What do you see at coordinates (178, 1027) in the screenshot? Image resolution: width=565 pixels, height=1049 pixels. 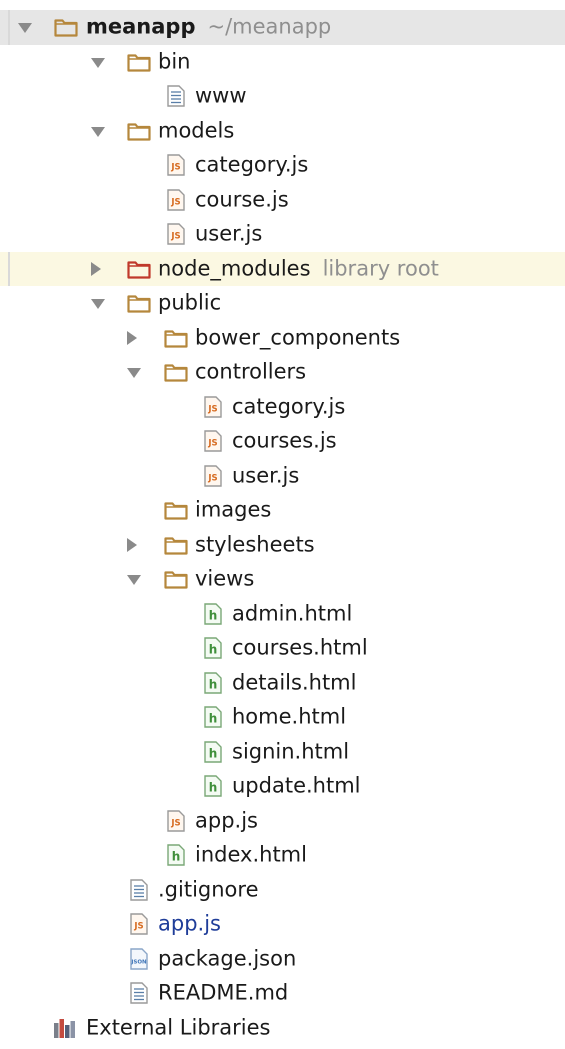 I see `tree-item-label: External Libraries` at bounding box center [178, 1027].